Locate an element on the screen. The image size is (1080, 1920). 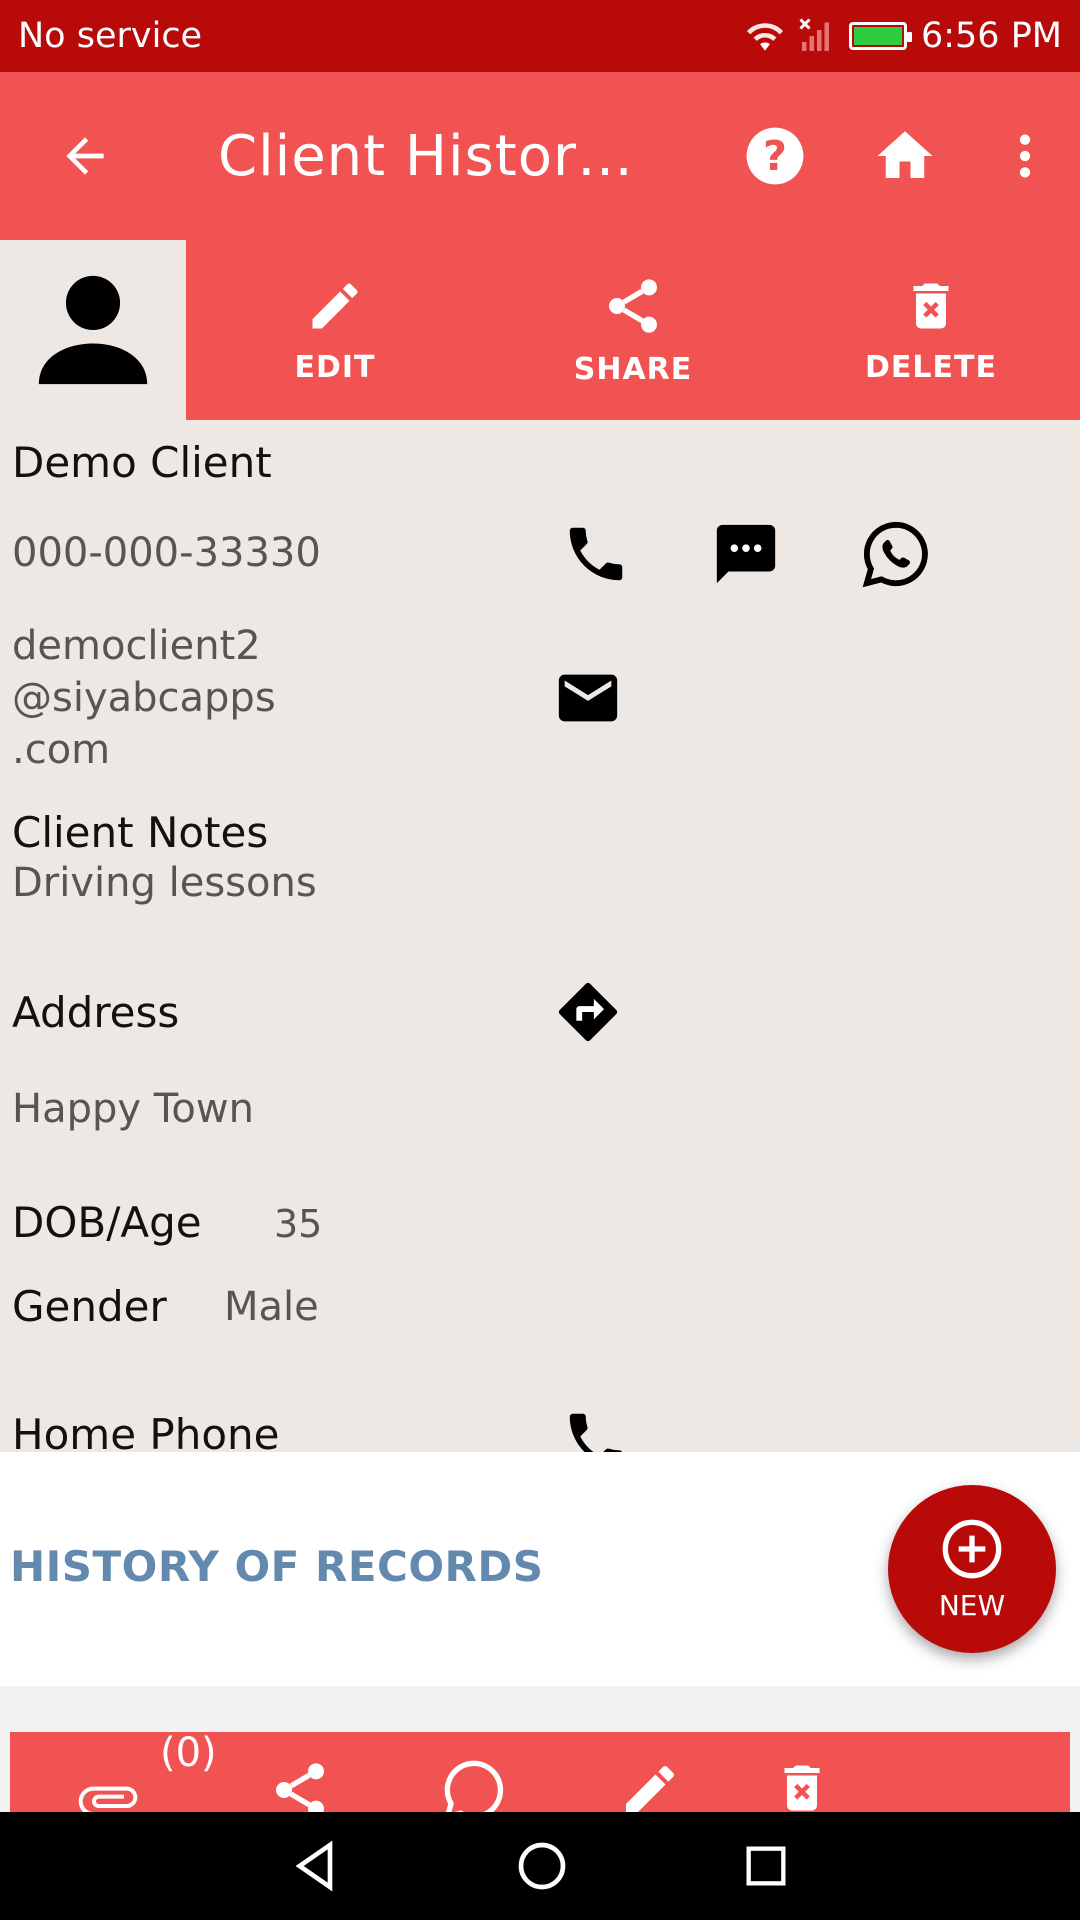
email-line-2: @siyabcapps is located at coordinates (144, 698).